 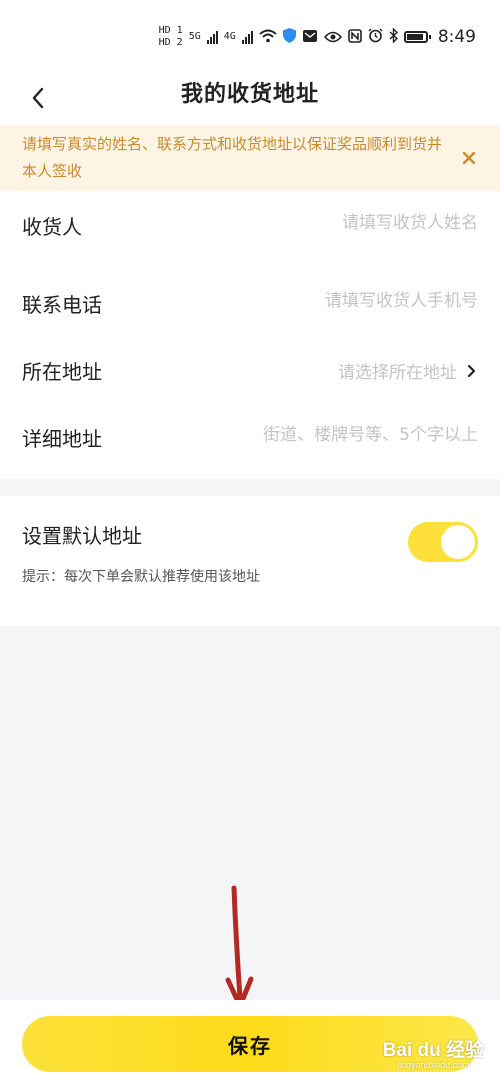 What do you see at coordinates (355, 37) in the screenshot?
I see `nfc-icon` at bounding box center [355, 37].